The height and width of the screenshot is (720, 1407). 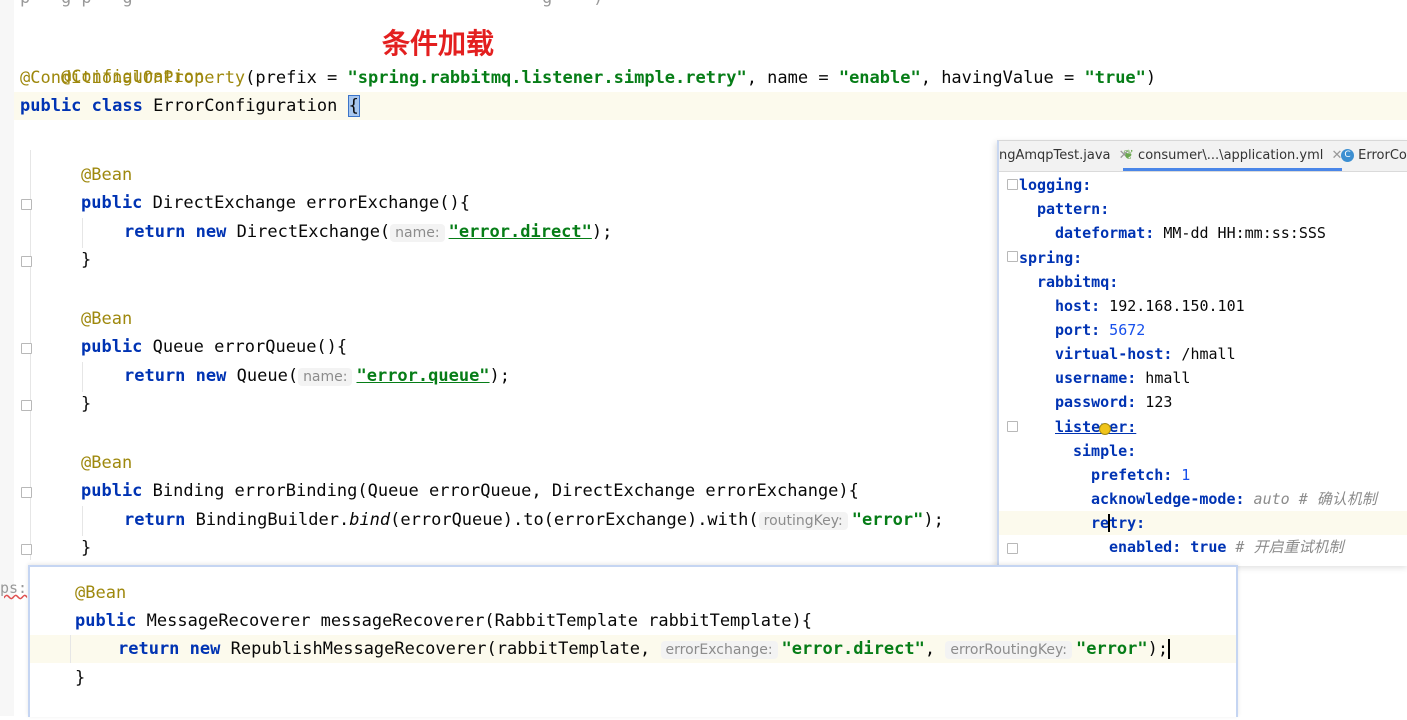 I want to click on string-argument: "error", so click(x=887, y=520).